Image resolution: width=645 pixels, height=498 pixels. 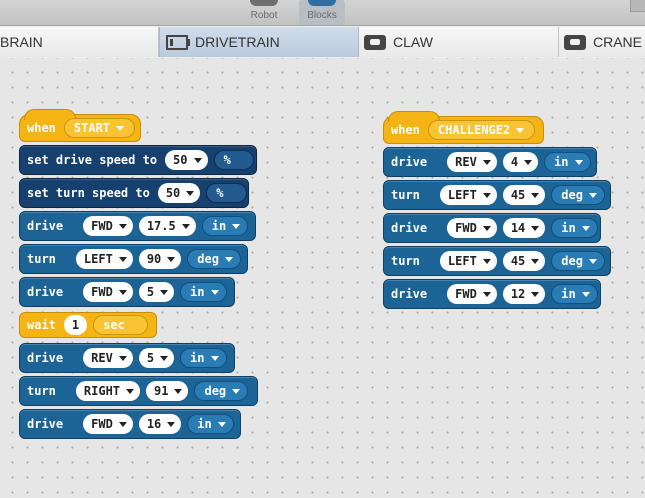 I want to click on drive-block: drive FWD 12 in, so click(x=492, y=294).